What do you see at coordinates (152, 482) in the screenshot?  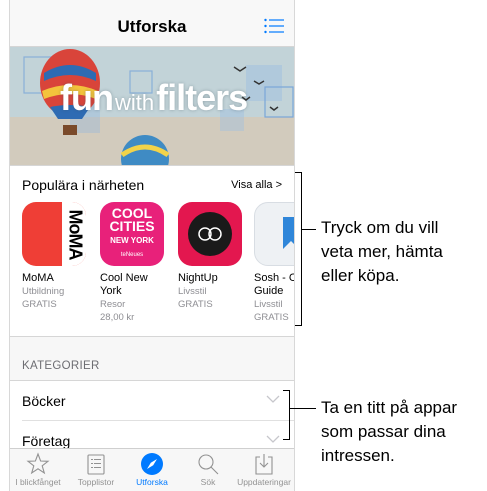 I see `tab-label: Utforska` at bounding box center [152, 482].